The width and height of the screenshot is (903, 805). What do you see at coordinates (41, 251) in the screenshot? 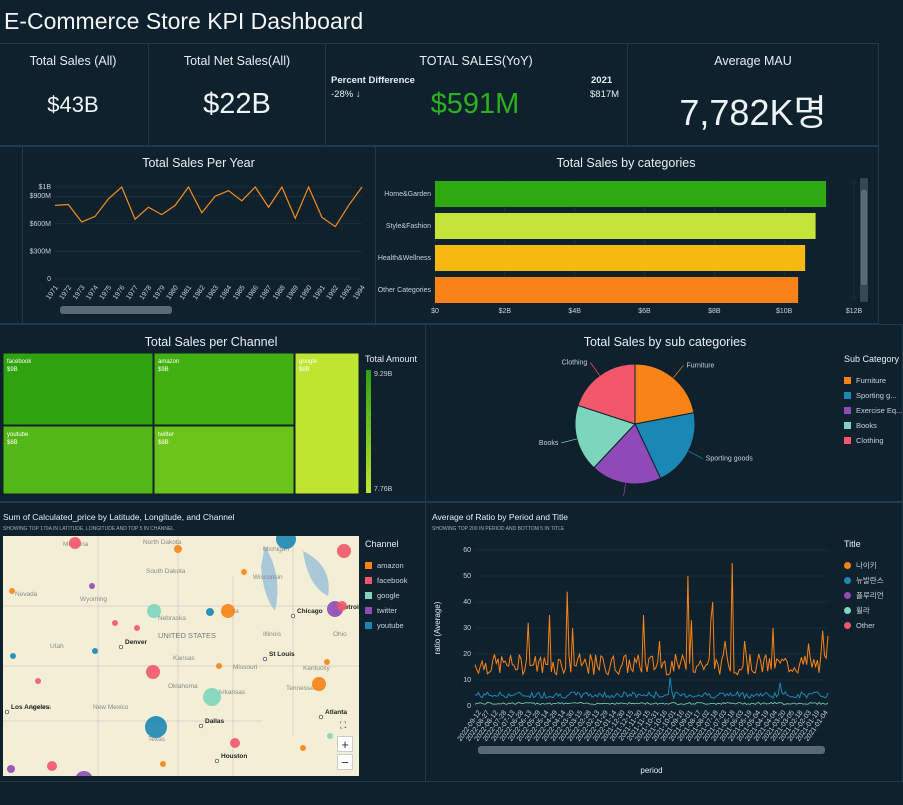
I see `y-tick-label: $300M` at bounding box center [41, 251].